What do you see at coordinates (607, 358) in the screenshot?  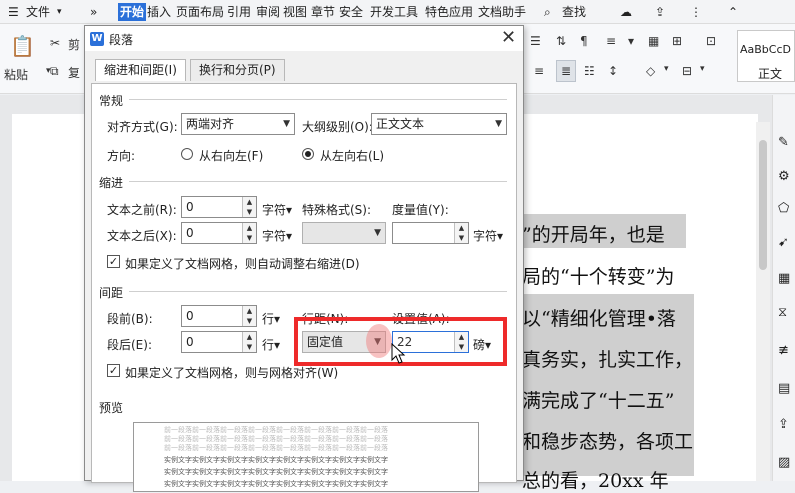 I see `doc-line: 真务实，扎实工作，` at bounding box center [607, 358].